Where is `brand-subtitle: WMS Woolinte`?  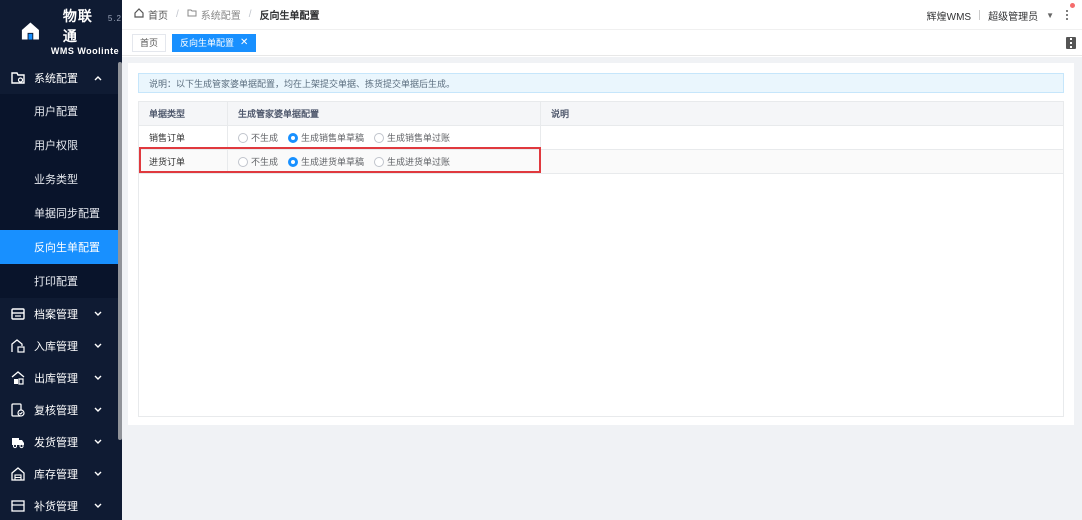
brand-subtitle: WMS Woolinte is located at coordinates (85, 51).